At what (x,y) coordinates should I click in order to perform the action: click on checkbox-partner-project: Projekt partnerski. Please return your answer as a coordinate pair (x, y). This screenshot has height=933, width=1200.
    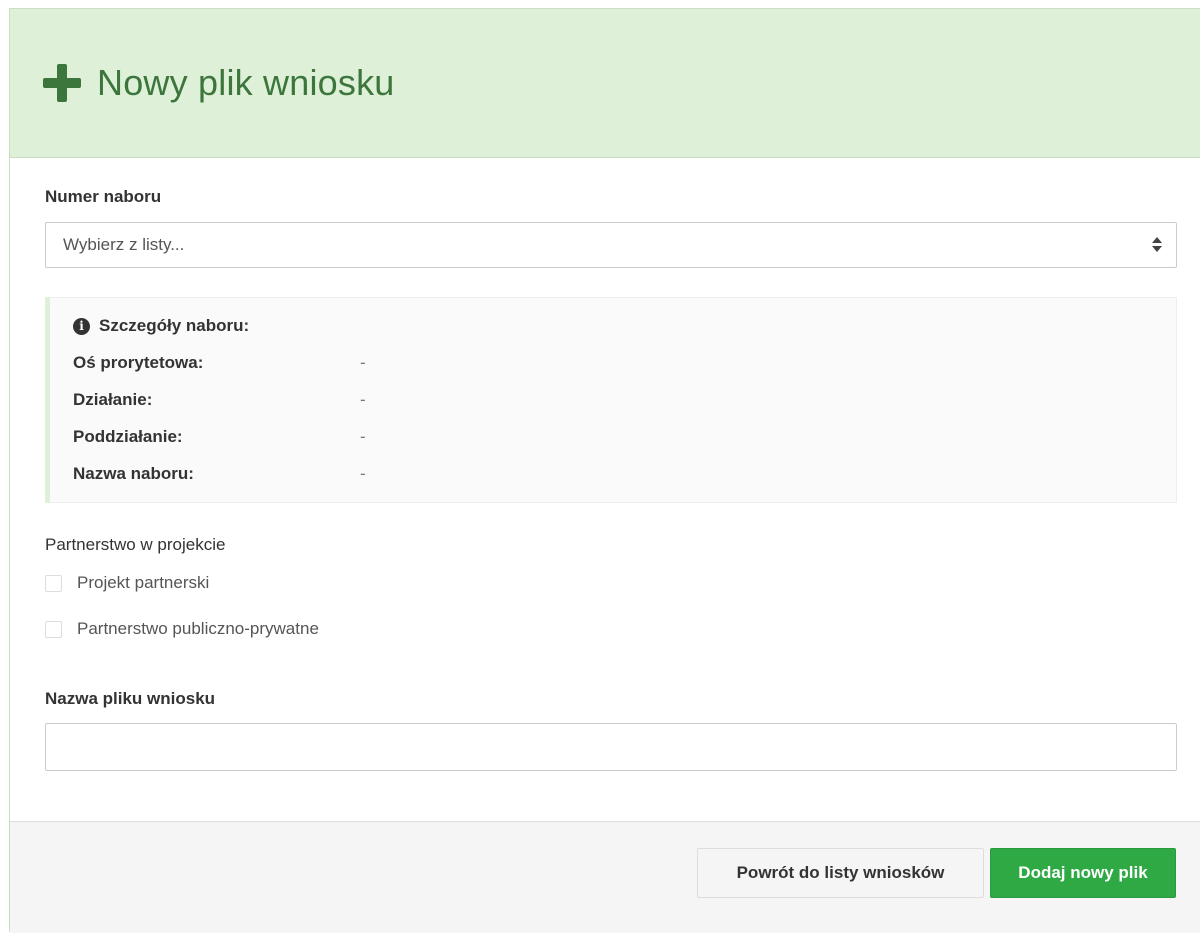
    Looking at the image, I should click on (127, 583).